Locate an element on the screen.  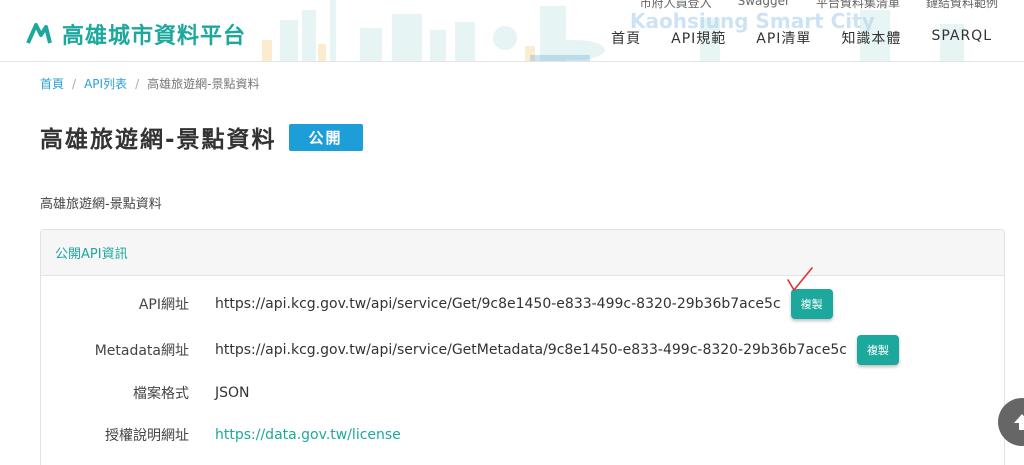
file-format-value: JSON is located at coordinates (232, 393).